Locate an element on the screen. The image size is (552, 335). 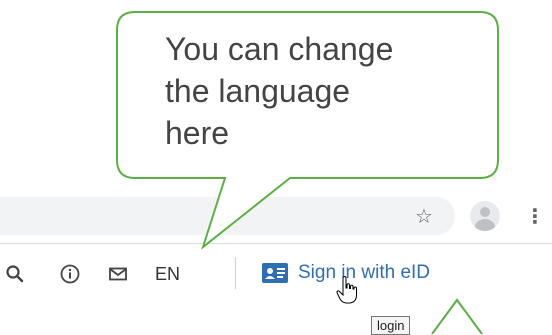
sign-in-label: Sign in with eID is located at coordinates (364, 272).